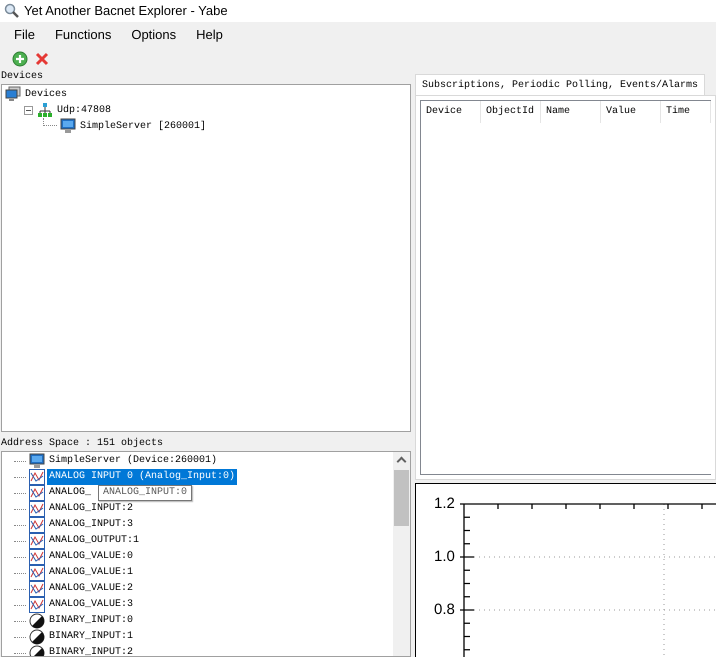  I want to click on scrollbar, so click(401, 554).